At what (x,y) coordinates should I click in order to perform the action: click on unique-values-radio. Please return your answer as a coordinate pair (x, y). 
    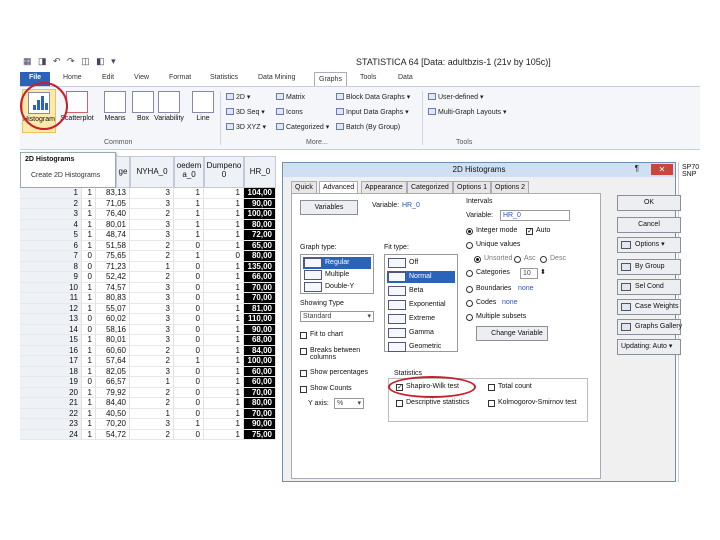
    Looking at the image, I should click on (469, 245).